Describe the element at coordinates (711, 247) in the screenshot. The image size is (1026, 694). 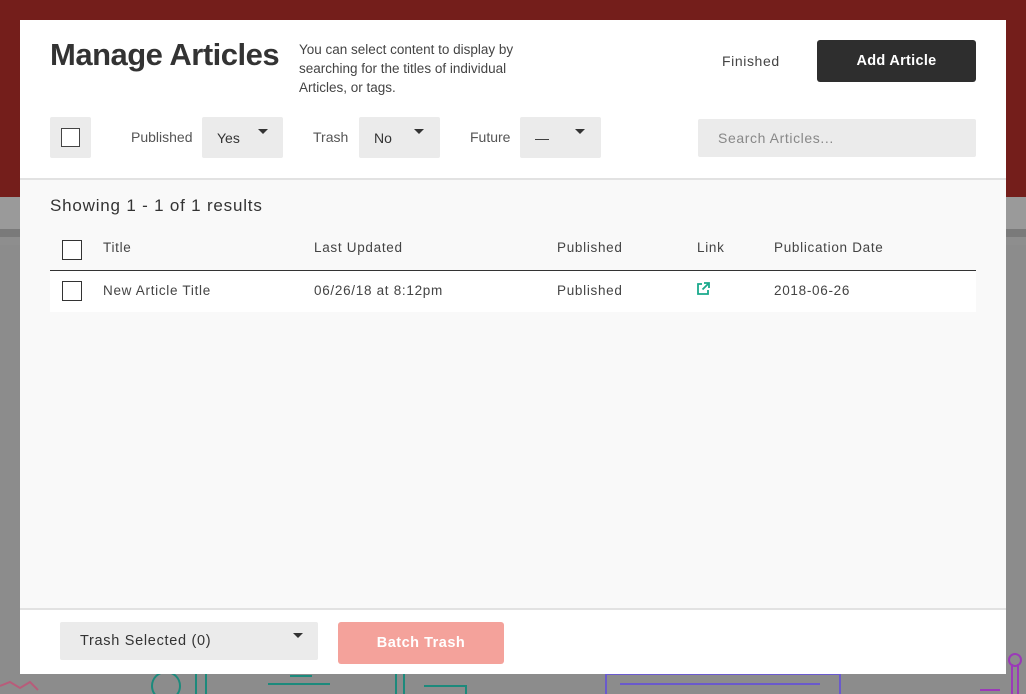
I see `column-link: Link` at that location.